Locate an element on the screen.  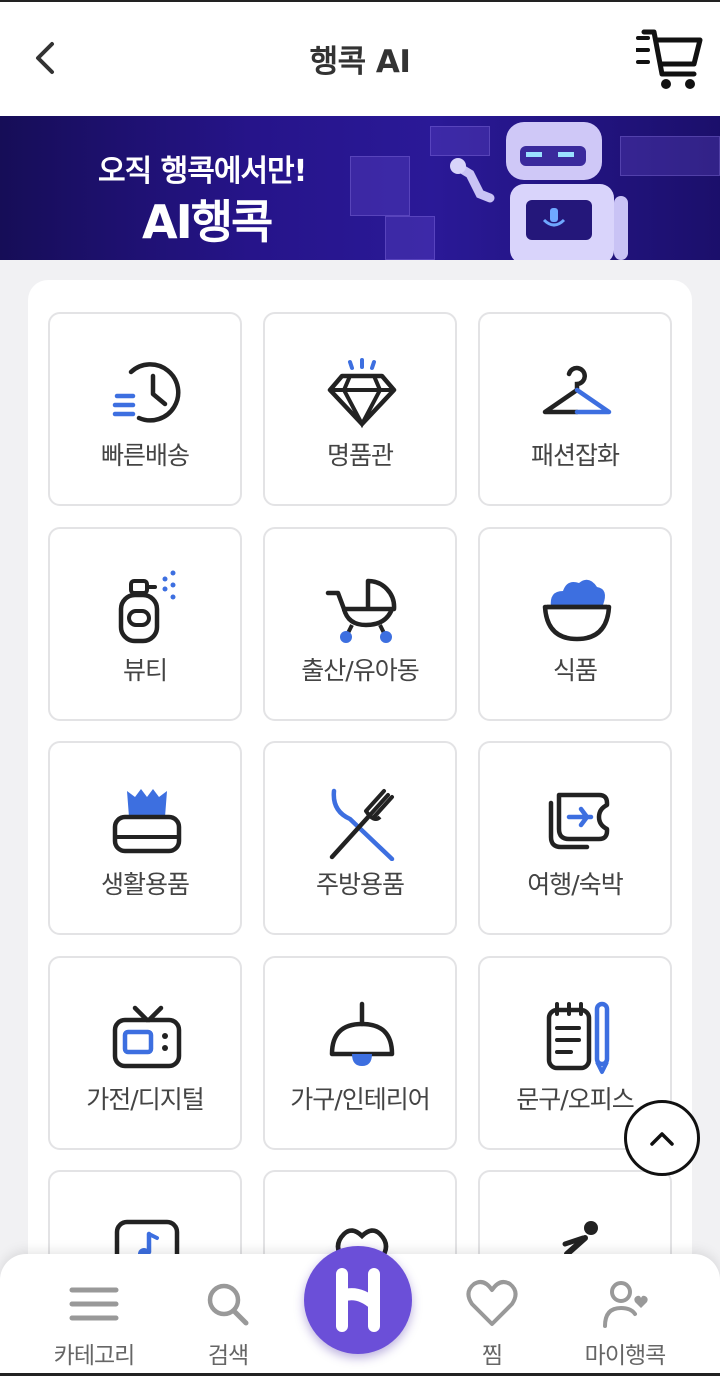
fork-knife-icon is located at coordinates (362, 824).